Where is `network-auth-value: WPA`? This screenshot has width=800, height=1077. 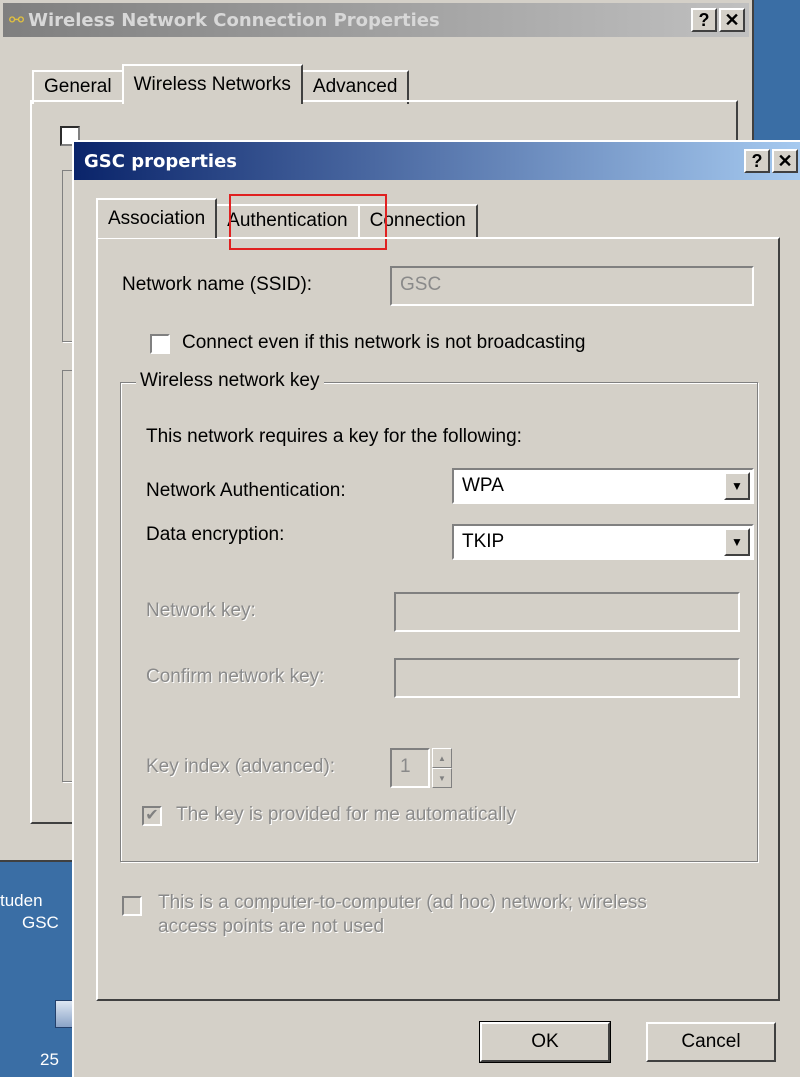
network-auth-value: WPA is located at coordinates (483, 485).